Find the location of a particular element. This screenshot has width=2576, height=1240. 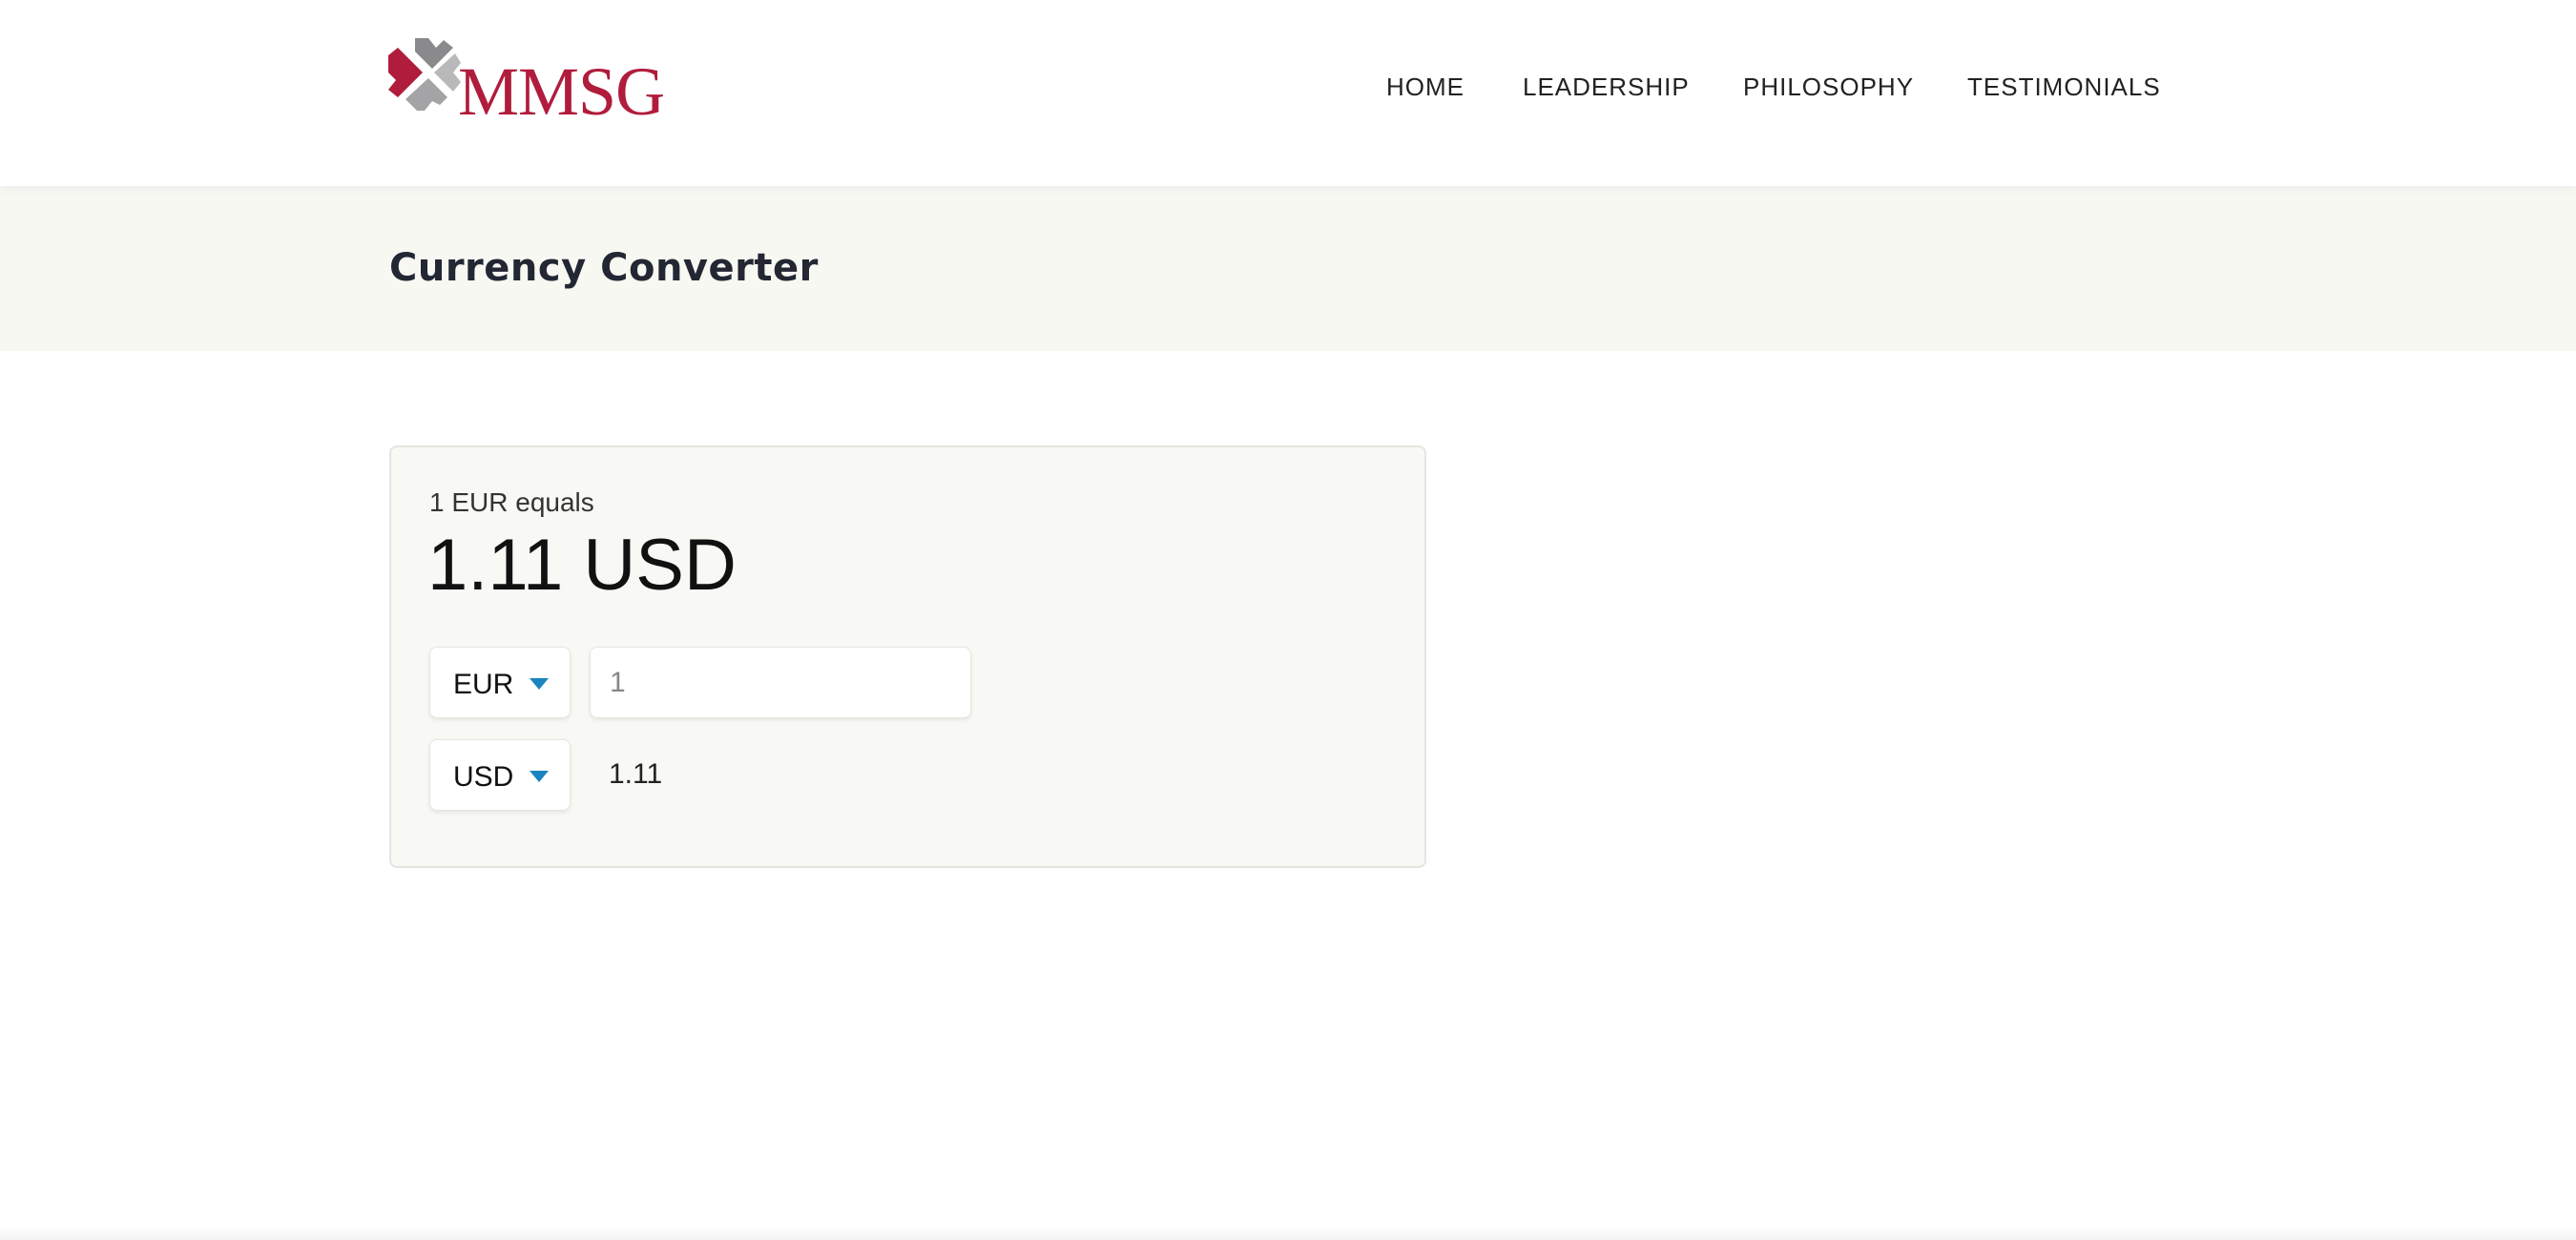

currency-converter-card: 1 EUR equals 1.11 USD EUR USD 1.11 is located at coordinates (907, 656).